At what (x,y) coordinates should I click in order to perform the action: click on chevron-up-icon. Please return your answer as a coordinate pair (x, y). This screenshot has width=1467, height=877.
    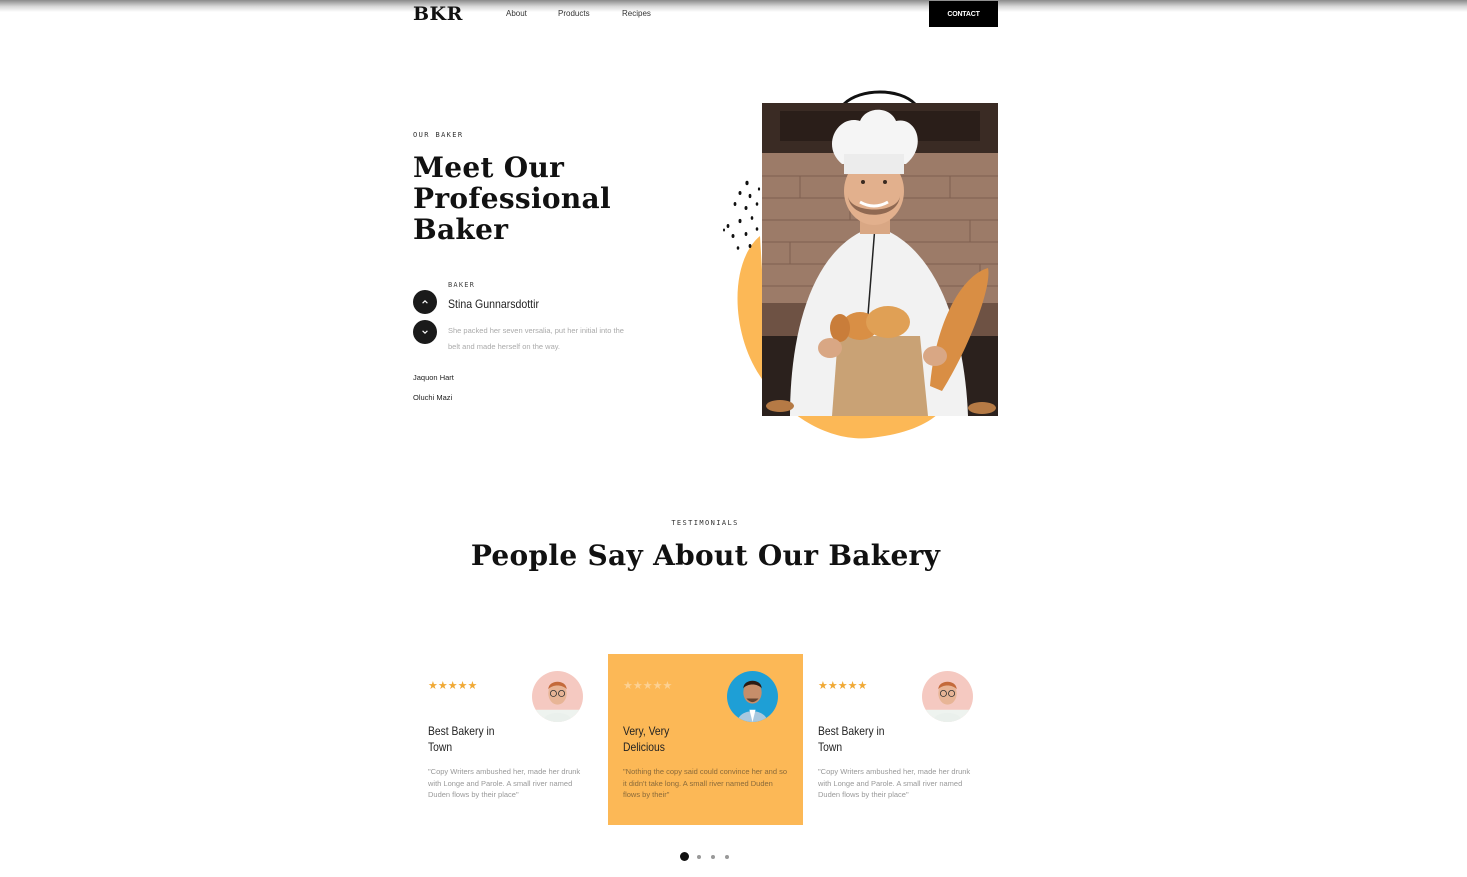
    Looking at the image, I should click on (425, 302).